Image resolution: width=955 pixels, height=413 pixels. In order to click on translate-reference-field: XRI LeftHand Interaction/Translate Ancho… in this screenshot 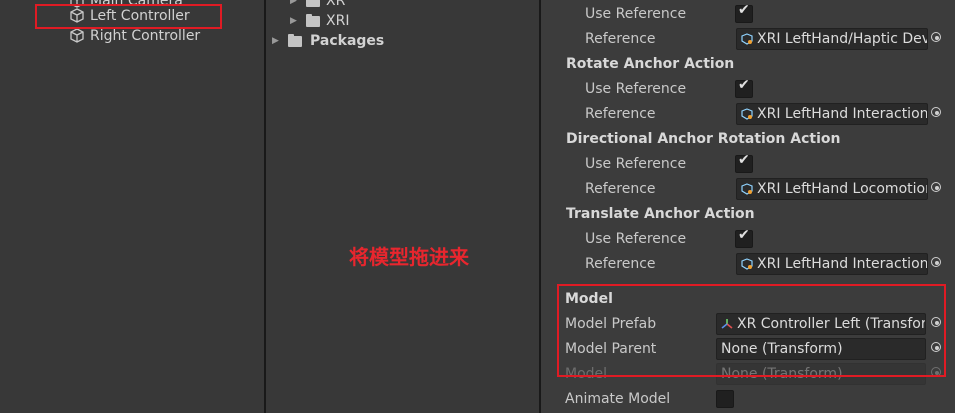, I will do `click(832, 264)`.